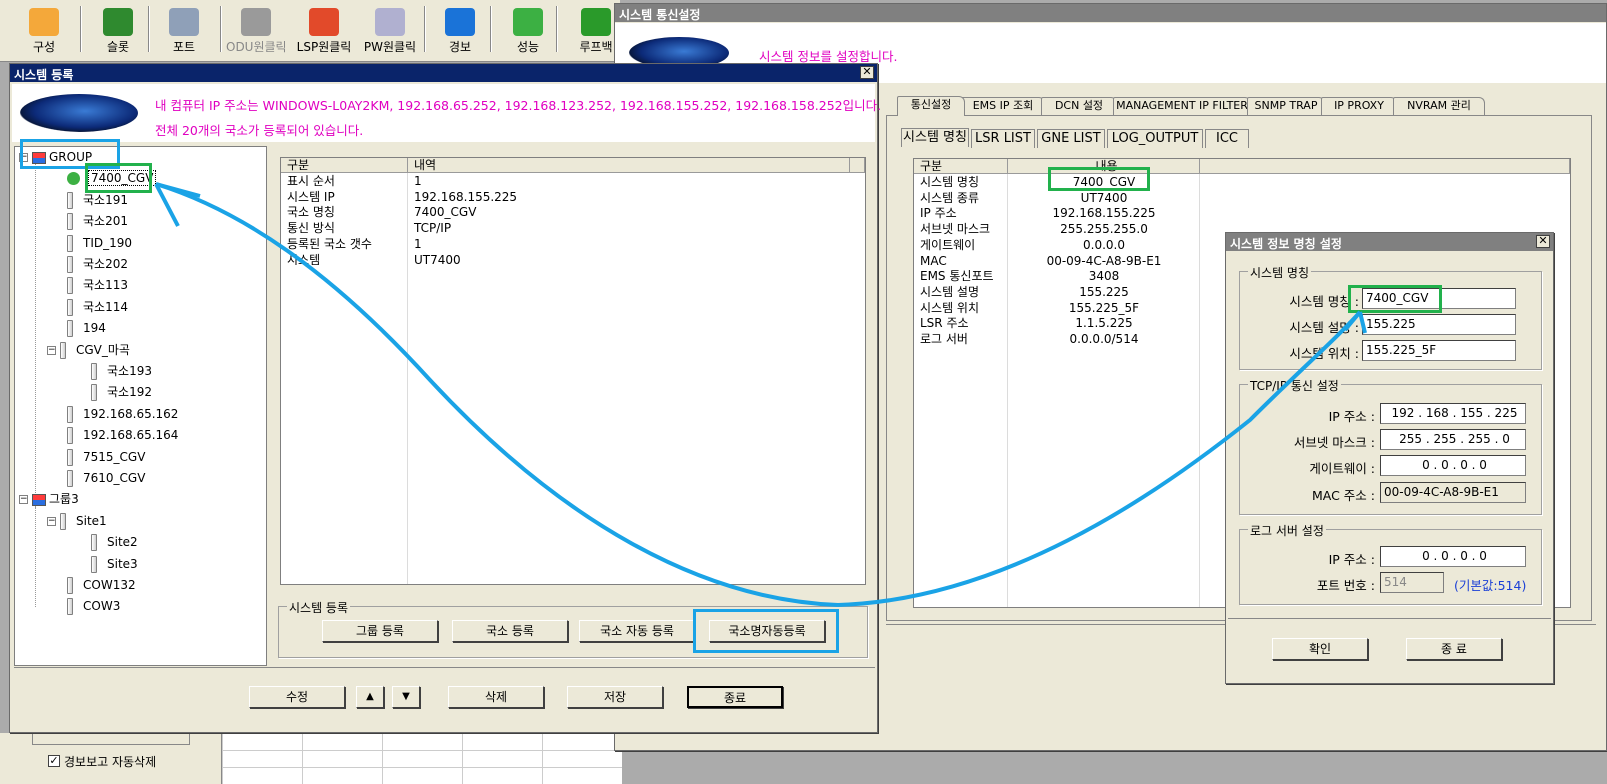 Image resolution: width=1607 pixels, height=784 pixels. I want to click on arrow-to-dialog-curve, so click(1099, 458).